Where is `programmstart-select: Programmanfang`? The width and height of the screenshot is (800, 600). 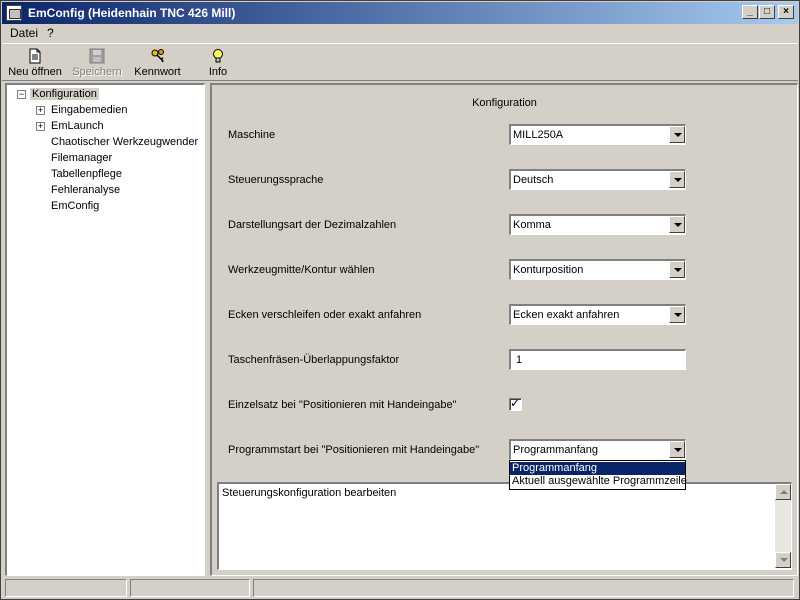 programmstart-select: Programmanfang is located at coordinates (597, 449).